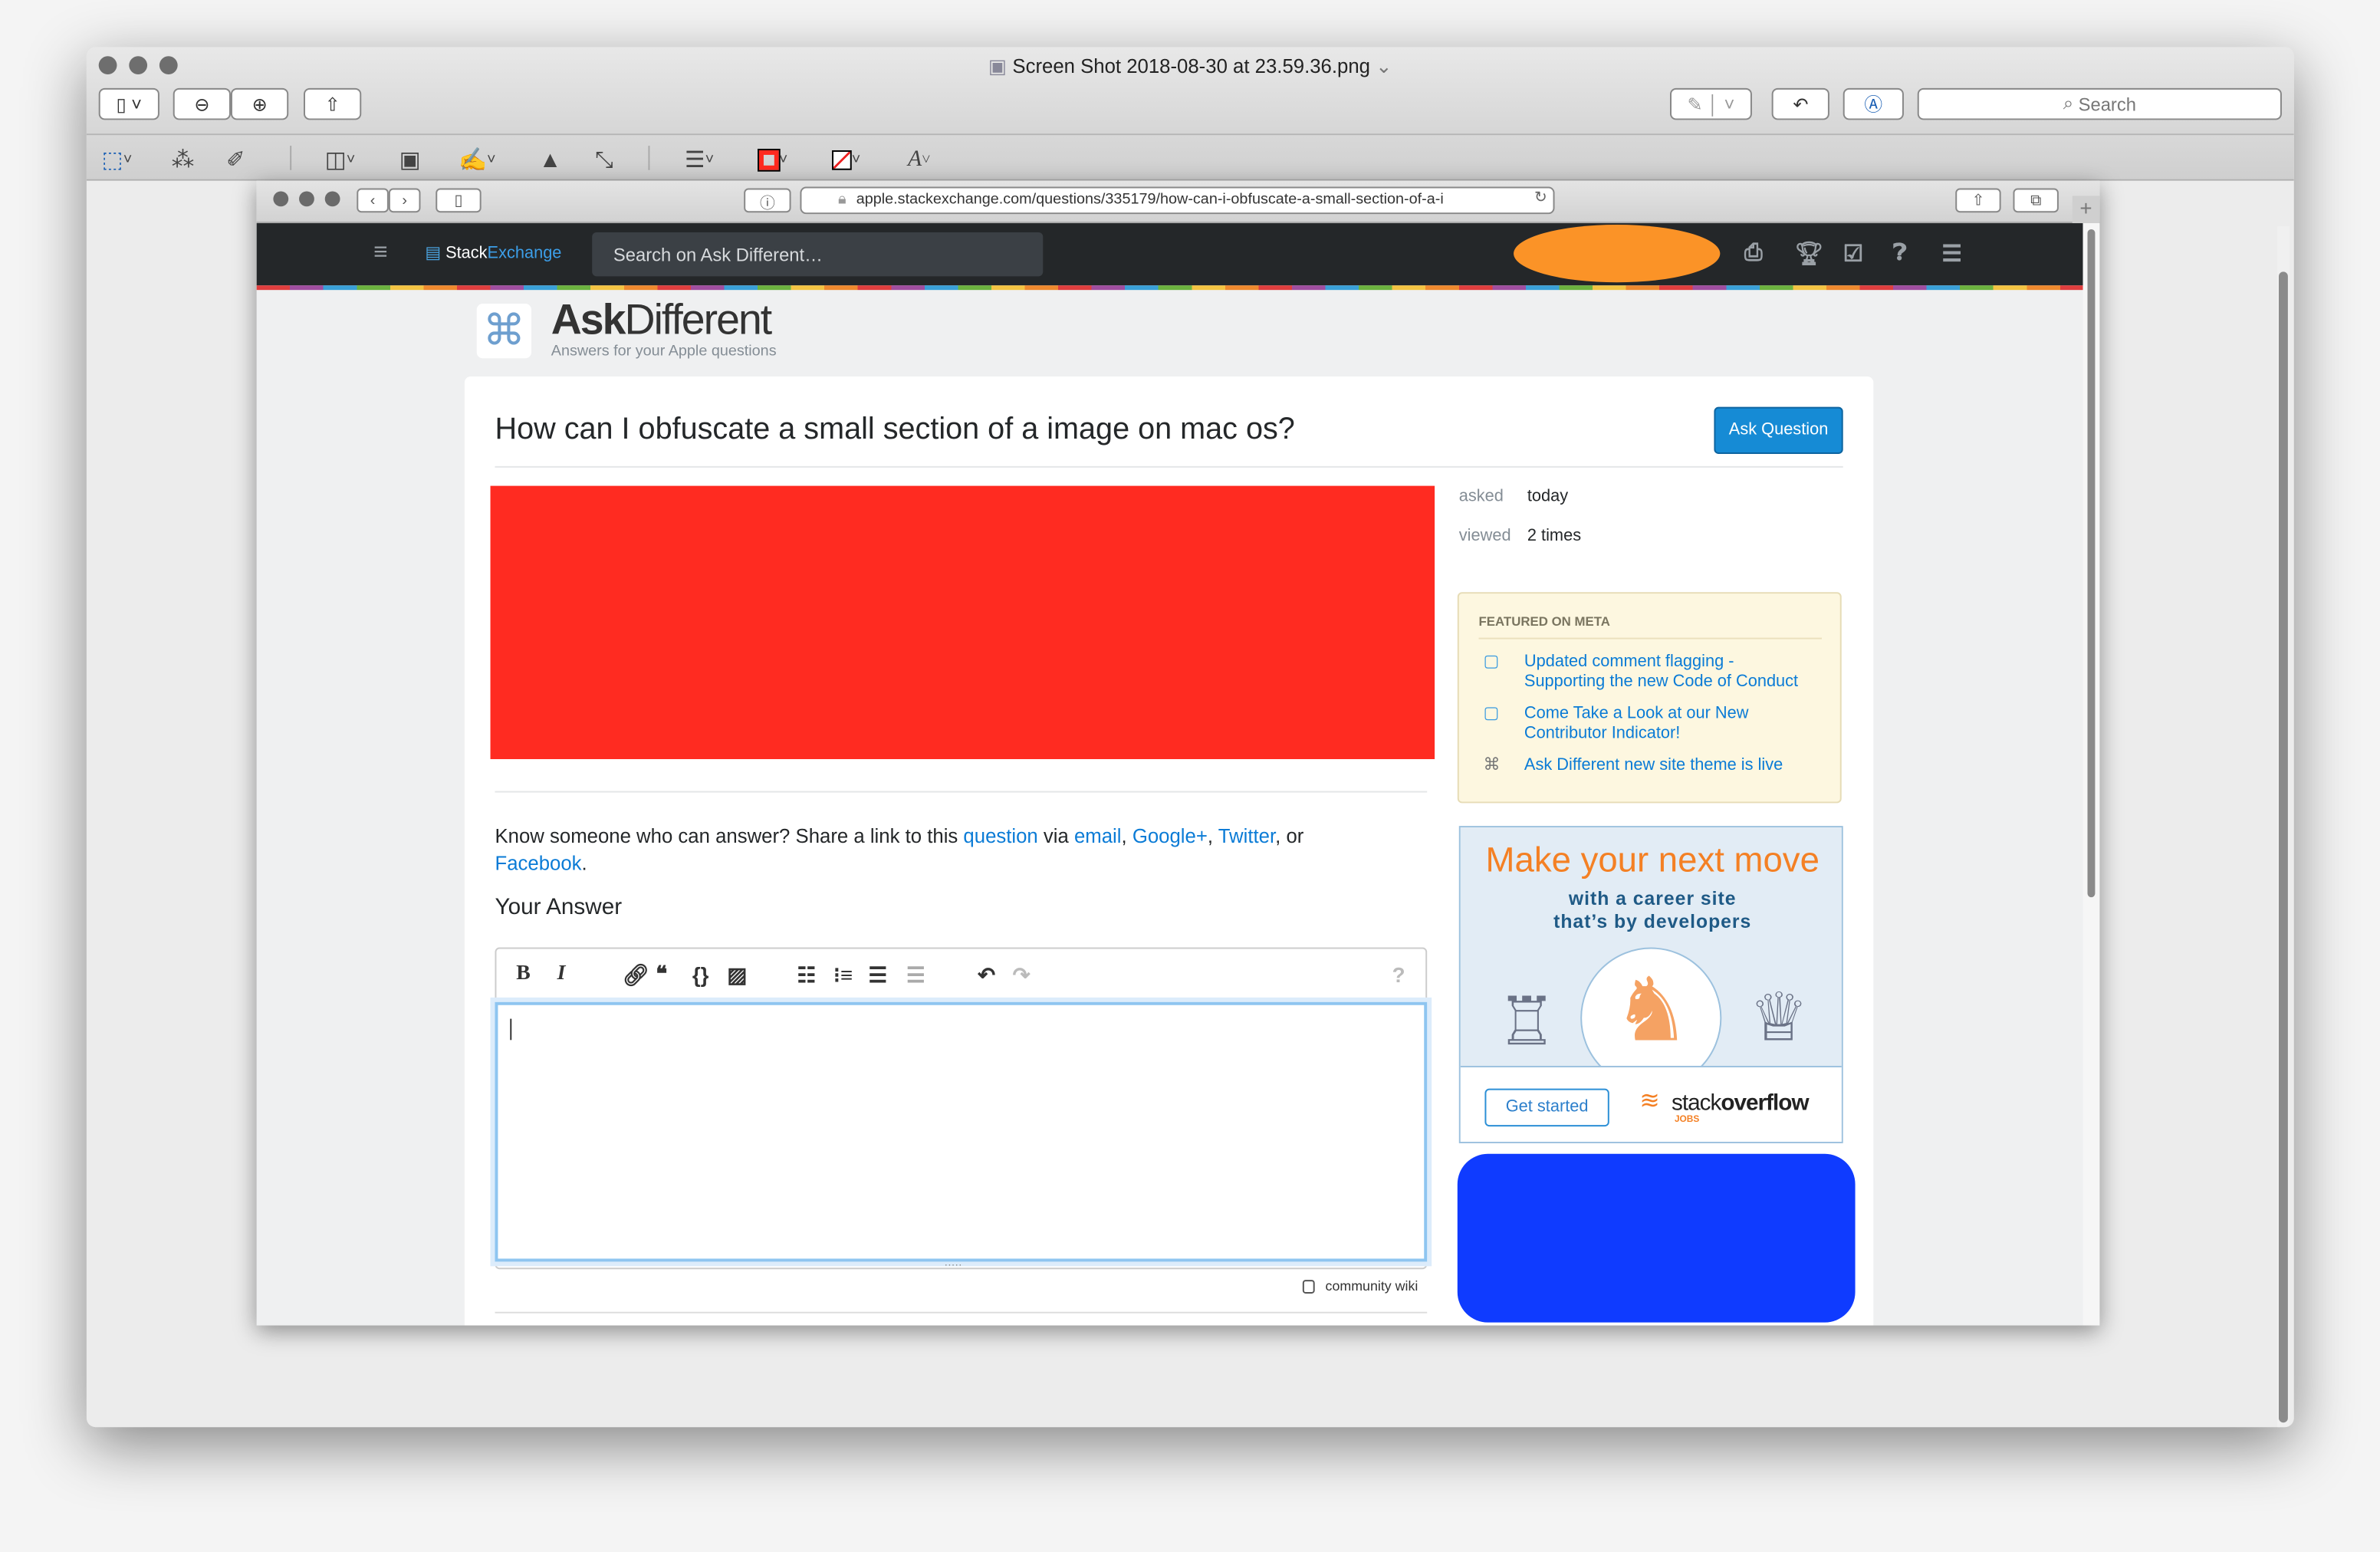 The width and height of the screenshot is (2380, 1552). What do you see at coordinates (916, 975) in the screenshot?
I see `horizontal-rule-icon: ☰` at bounding box center [916, 975].